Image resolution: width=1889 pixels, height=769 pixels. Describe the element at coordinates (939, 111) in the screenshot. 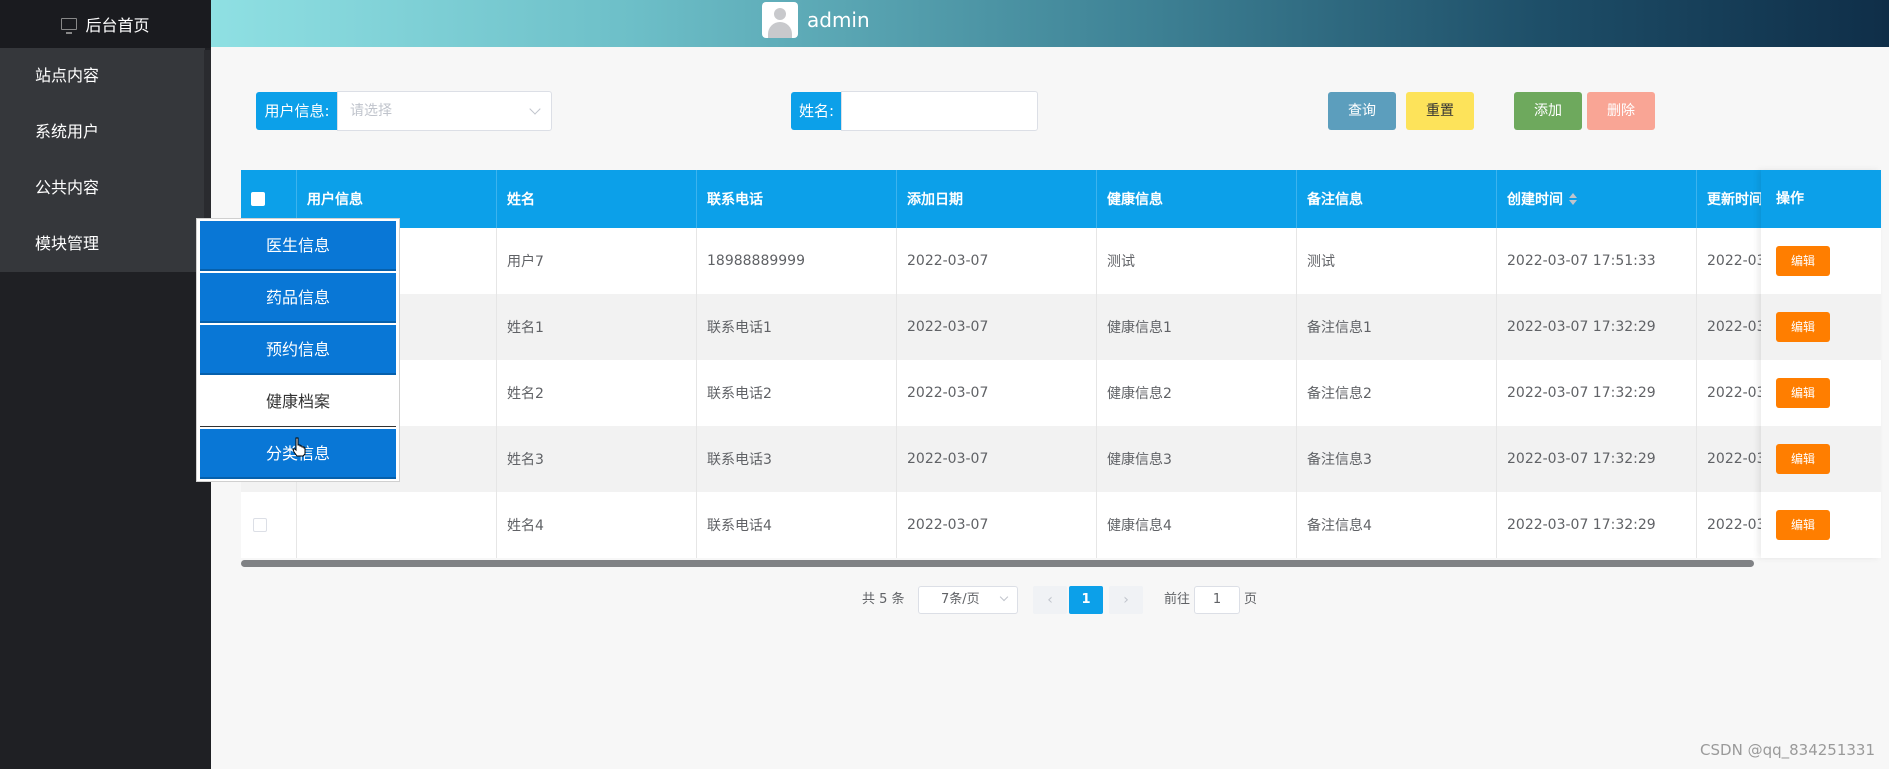

I see `name-input` at that location.